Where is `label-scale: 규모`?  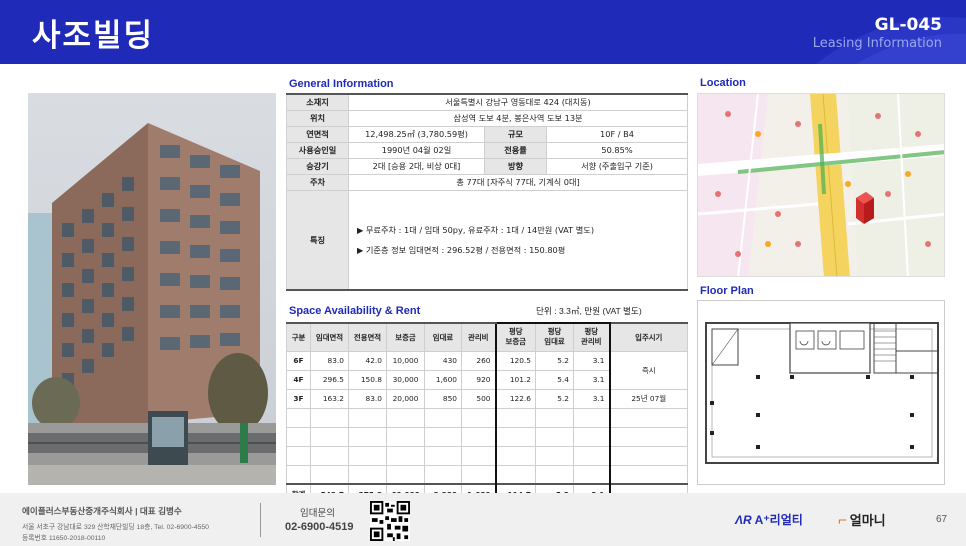
label-scale: 규모 is located at coordinates (515, 134).